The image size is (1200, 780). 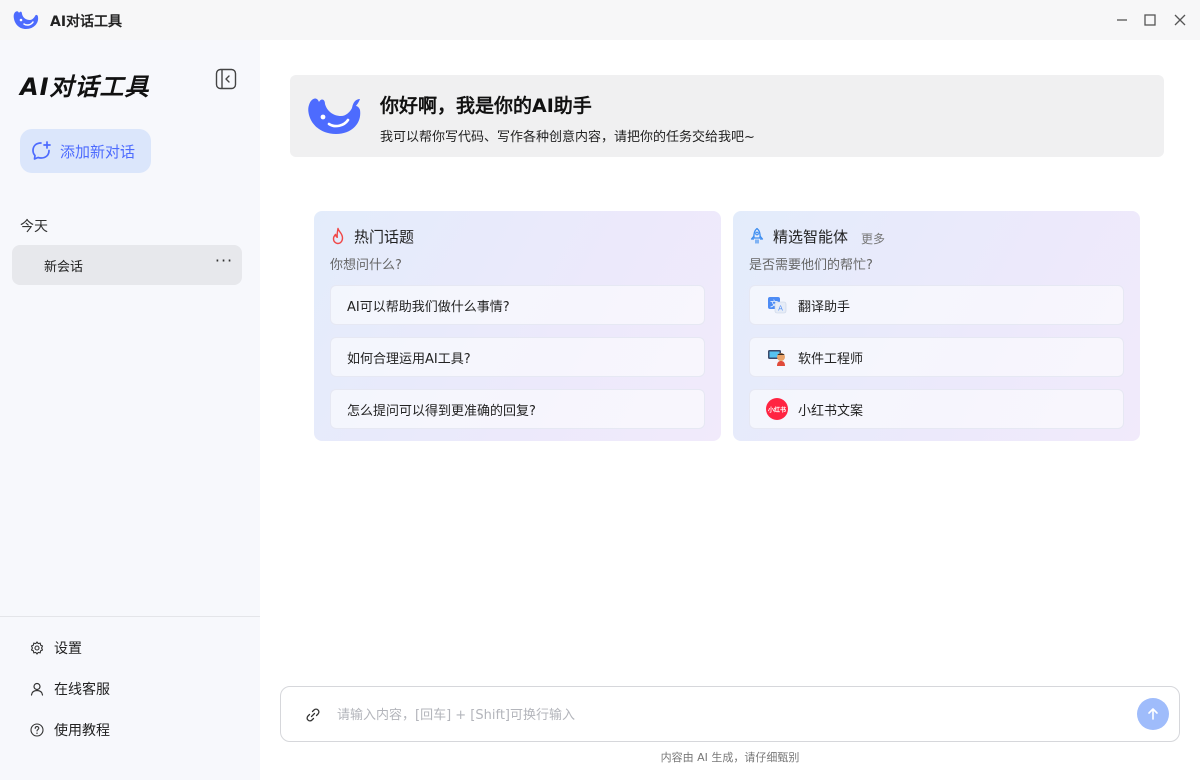 I want to click on user-icon, so click(x=37, y=689).